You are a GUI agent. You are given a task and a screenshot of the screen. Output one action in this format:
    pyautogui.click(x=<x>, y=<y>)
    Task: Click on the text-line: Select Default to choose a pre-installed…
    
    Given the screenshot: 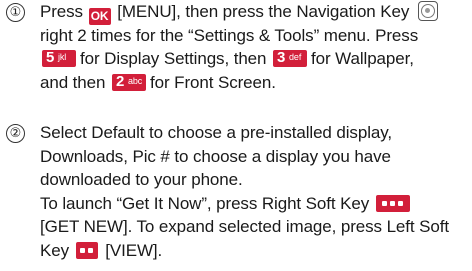 What is the action you would take?
    pyautogui.click(x=216, y=132)
    